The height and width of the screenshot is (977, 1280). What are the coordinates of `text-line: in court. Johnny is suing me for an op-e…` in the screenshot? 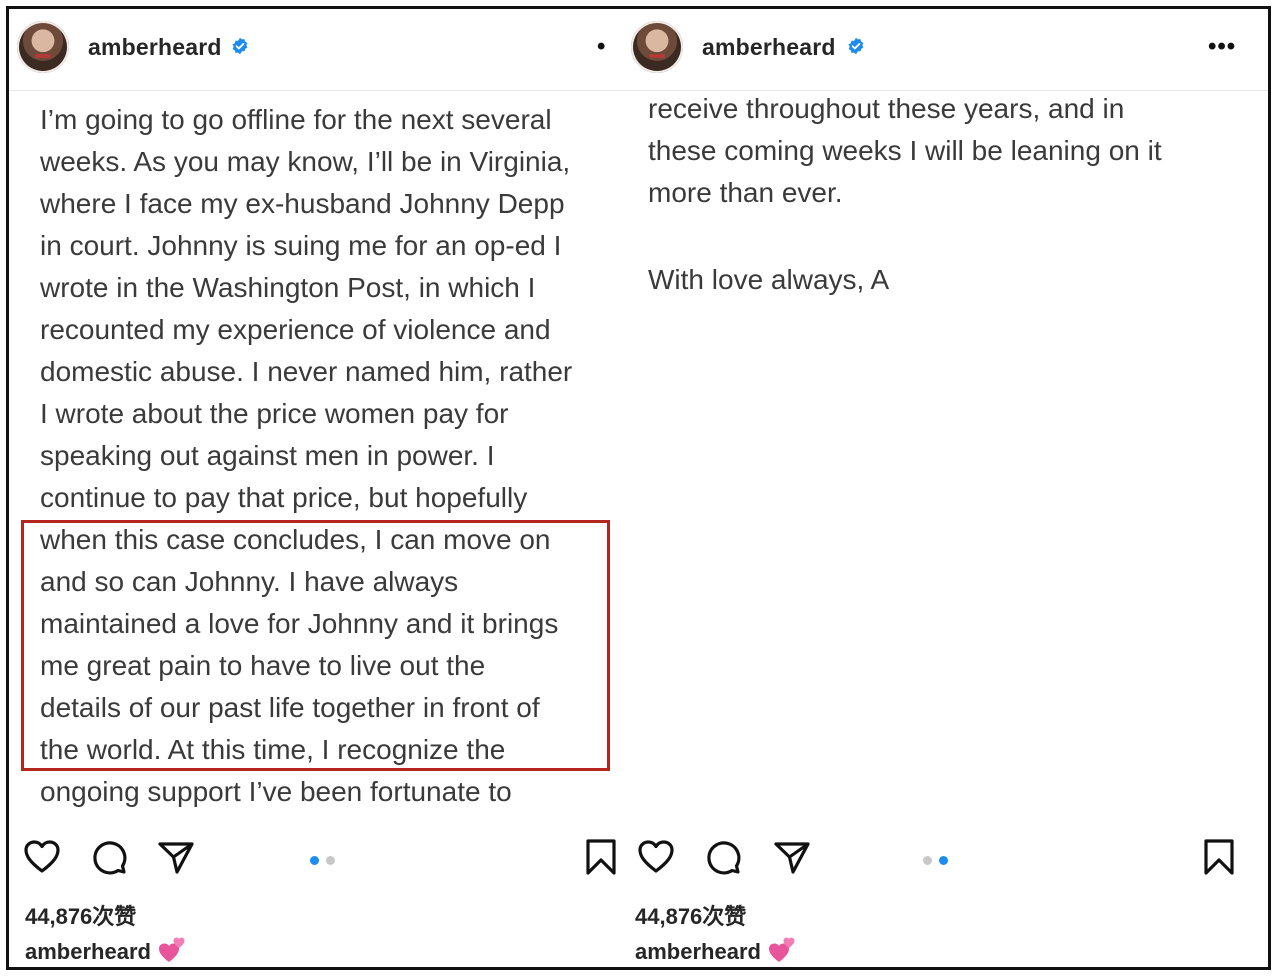 It's located at (301, 245).